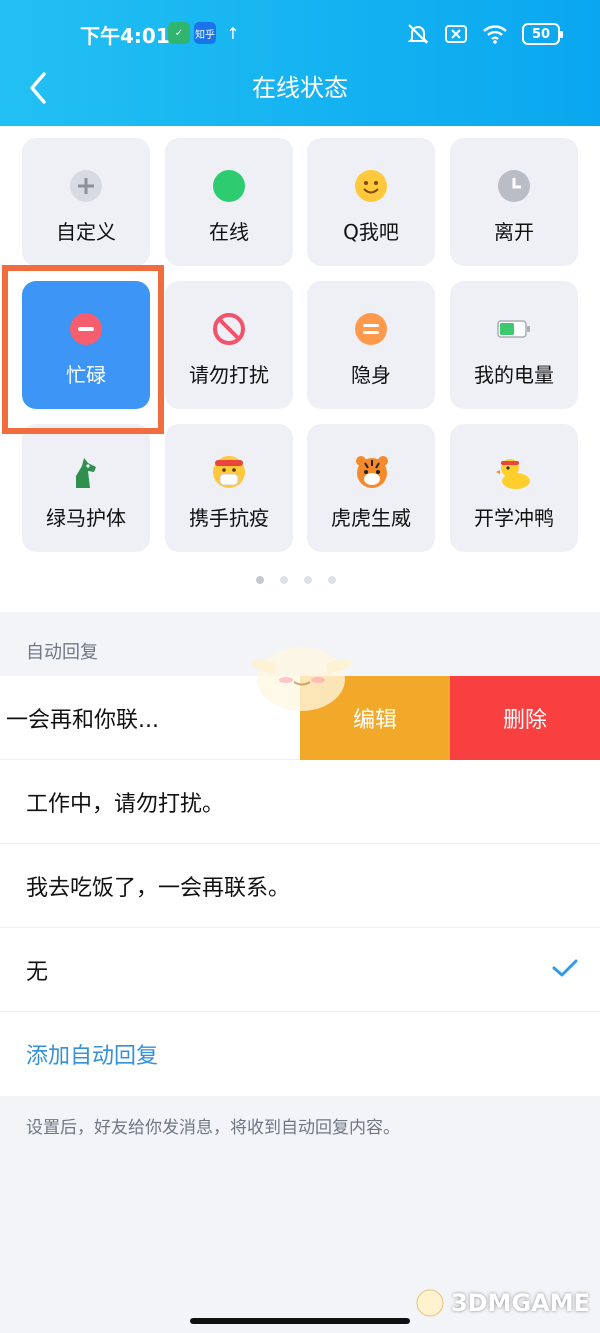 The height and width of the screenshot is (1333, 600). Describe the element at coordinates (371, 186) in the screenshot. I see `smile-icon` at that location.